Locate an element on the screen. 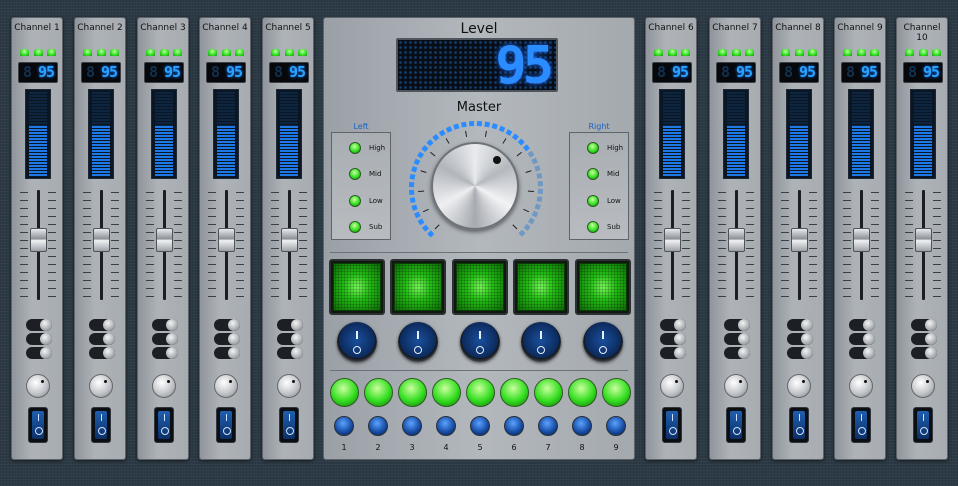 This screenshot has height=486, width=958. eq-band-low: Low is located at coordinates (600, 201).